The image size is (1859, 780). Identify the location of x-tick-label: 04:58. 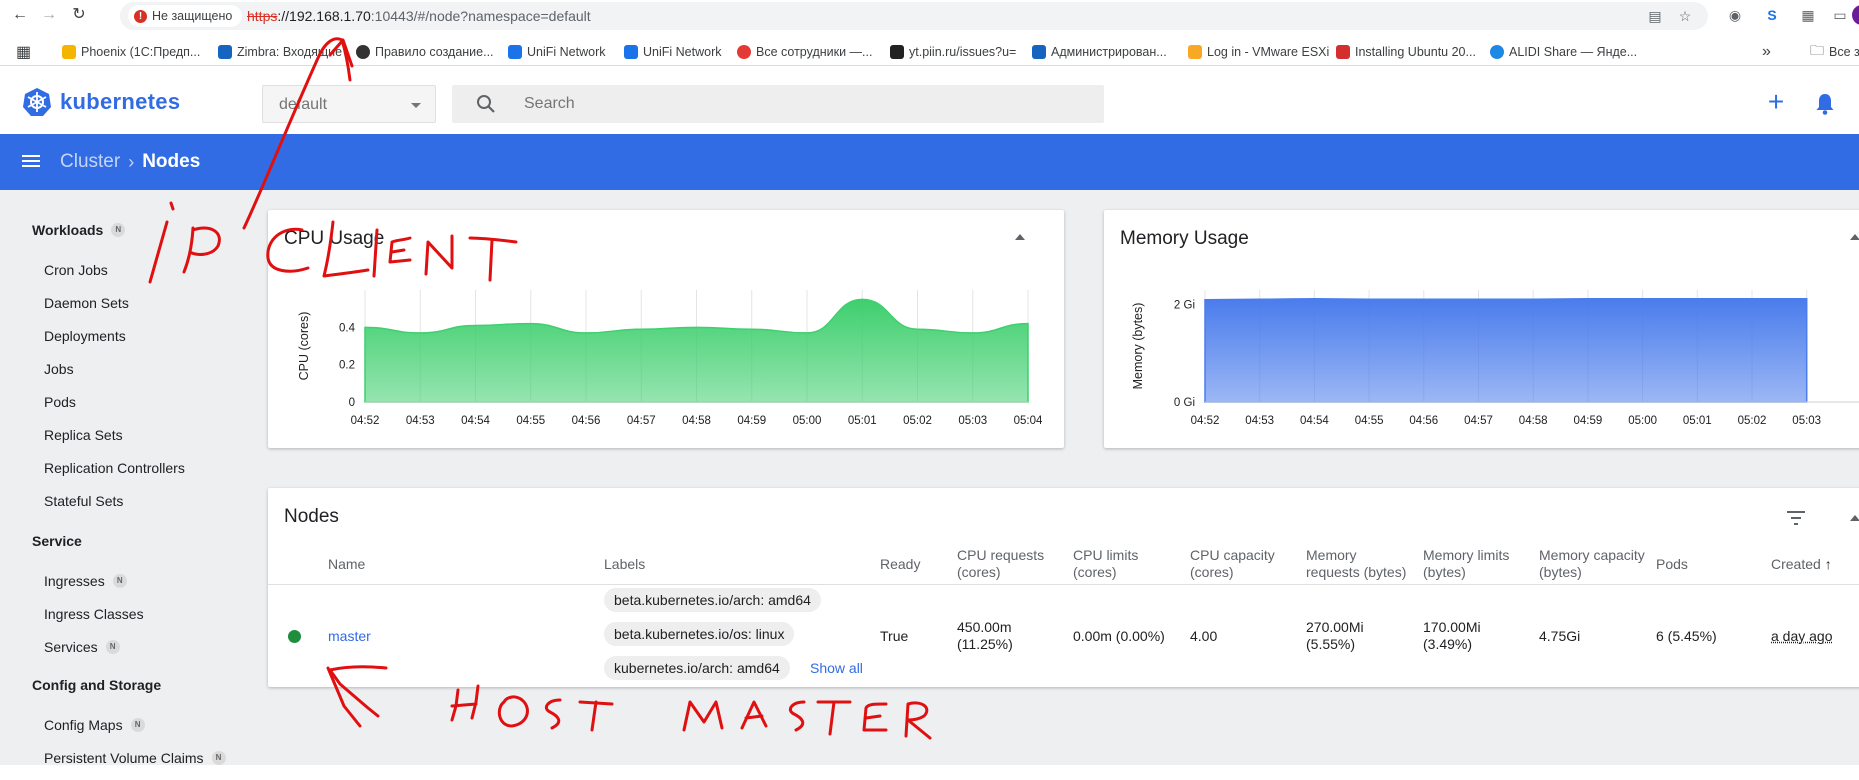
(1533, 421).